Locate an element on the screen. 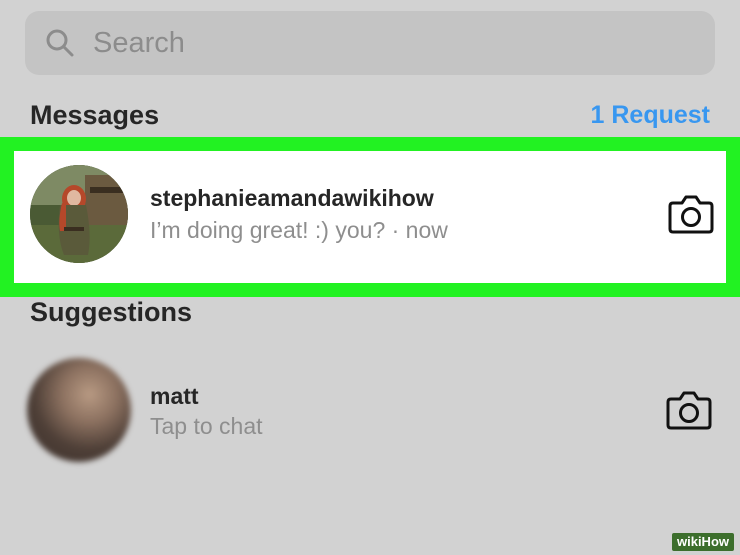 This screenshot has height=555, width=740. watermark-logo: wikiHow is located at coordinates (702, 542).